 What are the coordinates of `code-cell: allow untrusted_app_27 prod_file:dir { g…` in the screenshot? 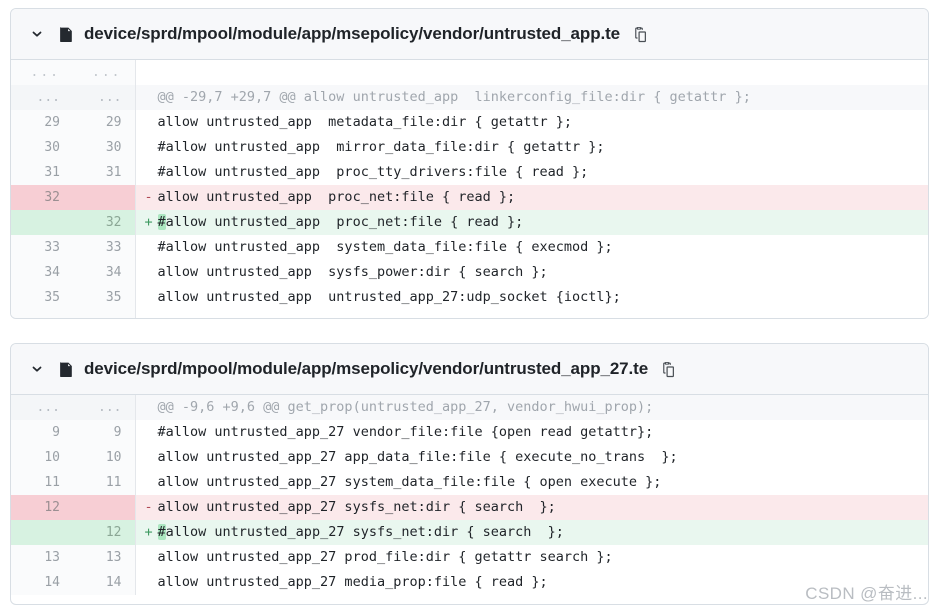 It's located at (531, 557).